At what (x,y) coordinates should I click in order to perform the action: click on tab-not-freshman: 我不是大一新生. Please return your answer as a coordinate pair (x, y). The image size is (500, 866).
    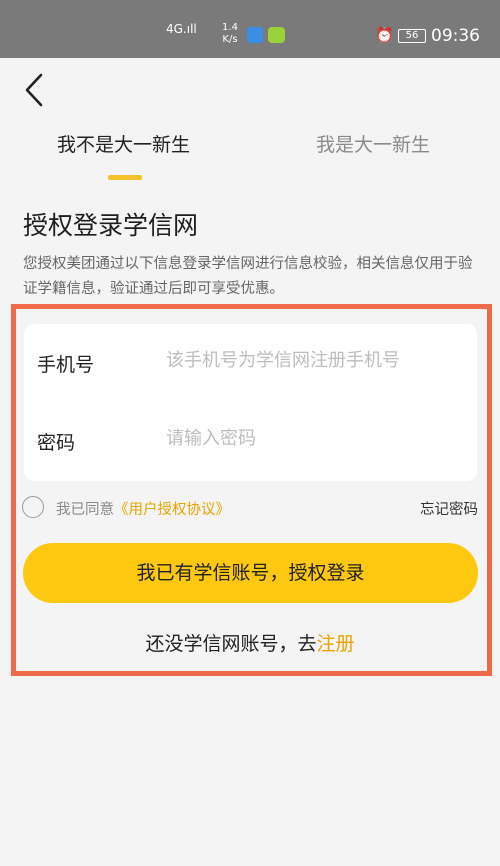
    Looking at the image, I should click on (123, 143).